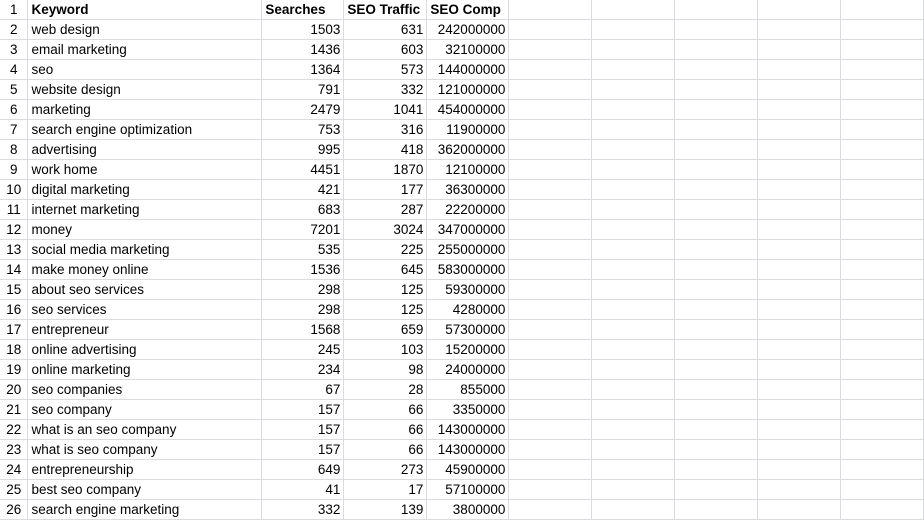  Describe the element at coordinates (303, 289) in the screenshot. I see `searches-cell: 298` at that location.